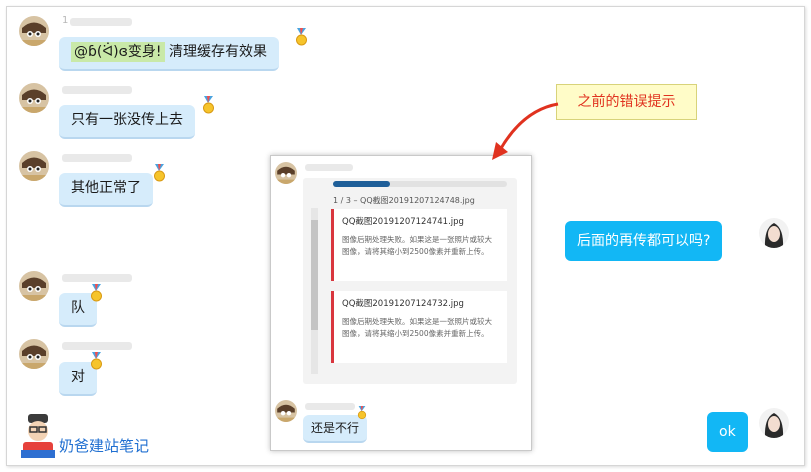 The image size is (811, 472). I want to click on upload-header: 1 / 3 – QQ截图20191207124748.jpg, so click(404, 200).